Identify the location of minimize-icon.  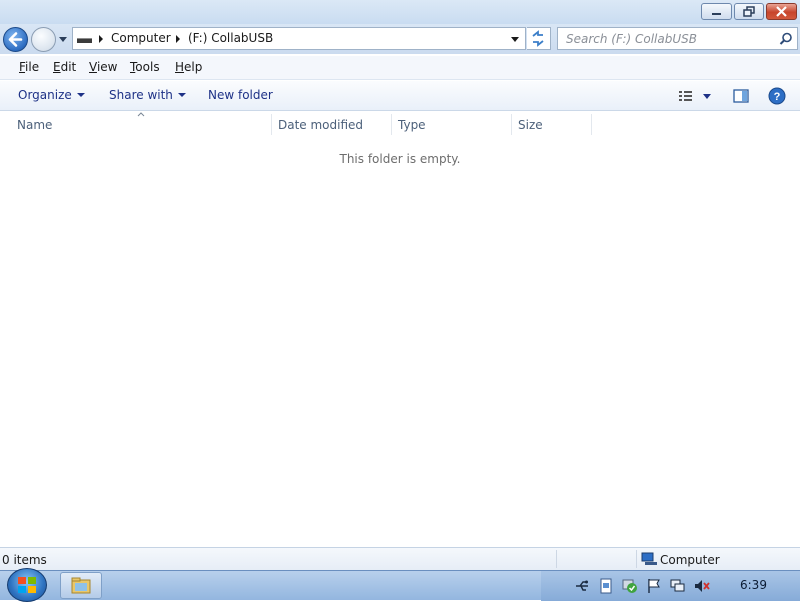
(716, 14).